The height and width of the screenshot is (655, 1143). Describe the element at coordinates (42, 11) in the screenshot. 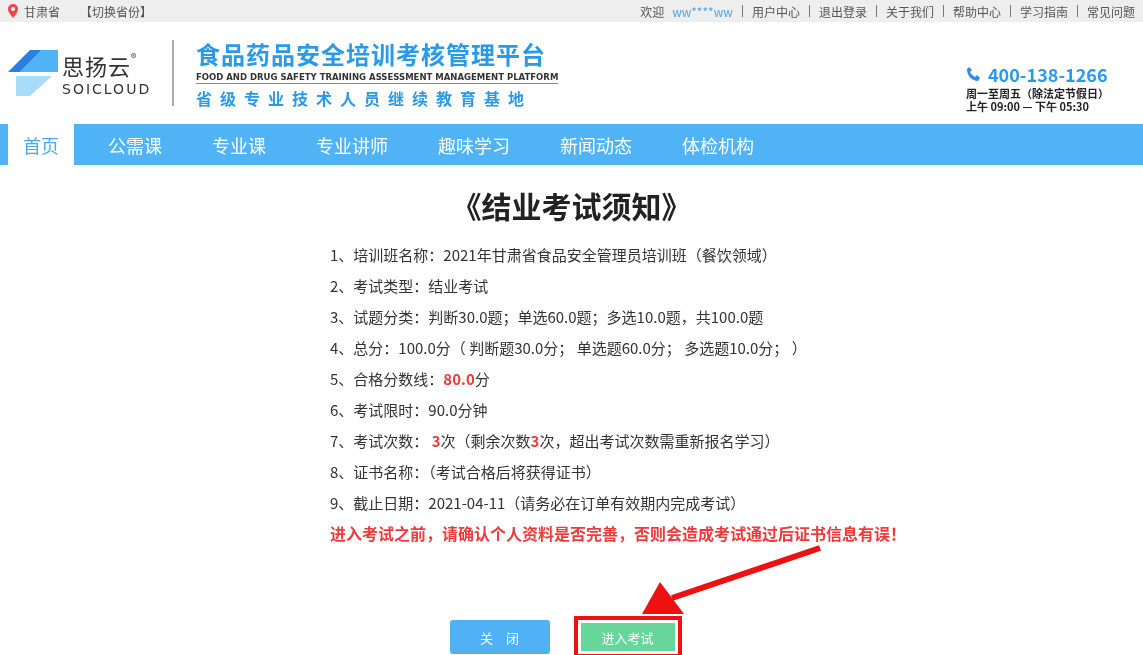

I see `province-label: 甘肃省` at that location.